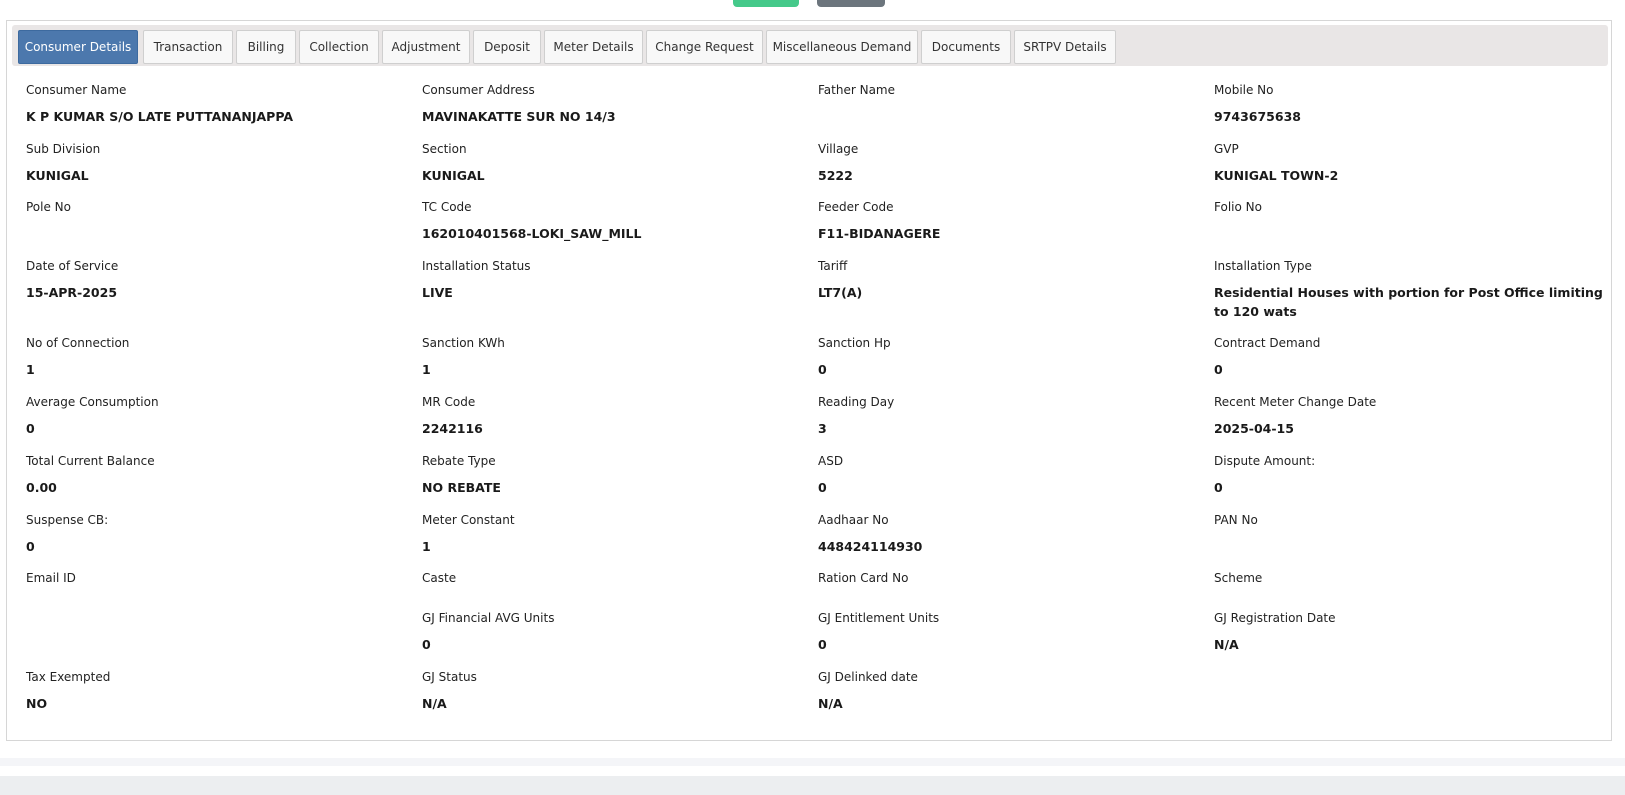 The height and width of the screenshot is (795, 1625). What do you see at coordinates (1008, 475) in the screenshot?
I see `field-asd: ASD 0` at bounding box center [1008, 475].